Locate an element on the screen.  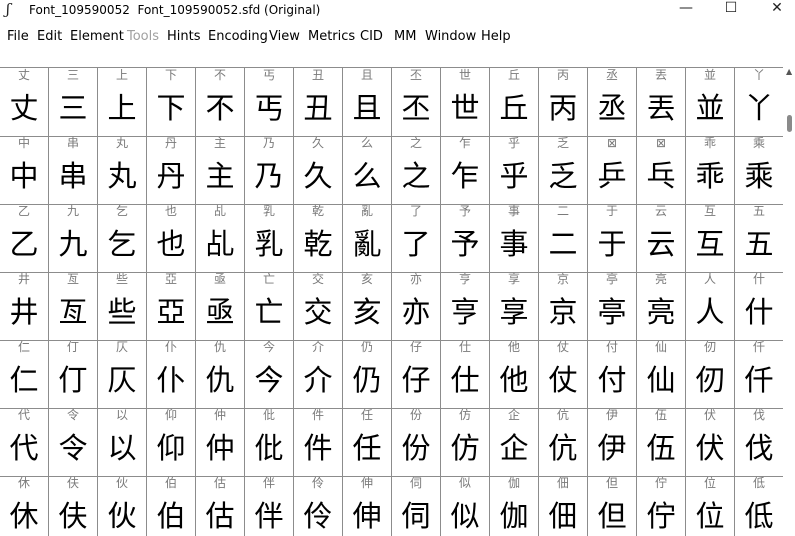
glyph-cell: 仿仿 is located at coordinates (465, 442).